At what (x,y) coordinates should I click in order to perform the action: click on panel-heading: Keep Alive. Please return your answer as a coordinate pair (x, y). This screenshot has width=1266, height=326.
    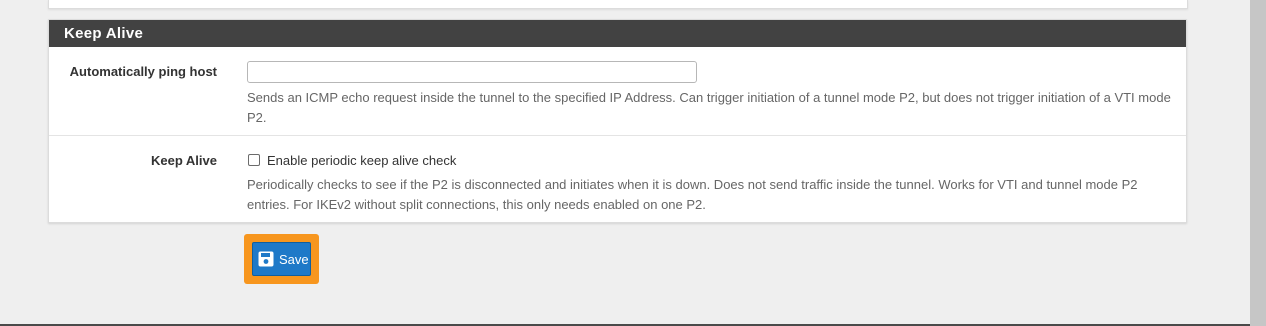
    Looking at the image, I should click on (617, 33).